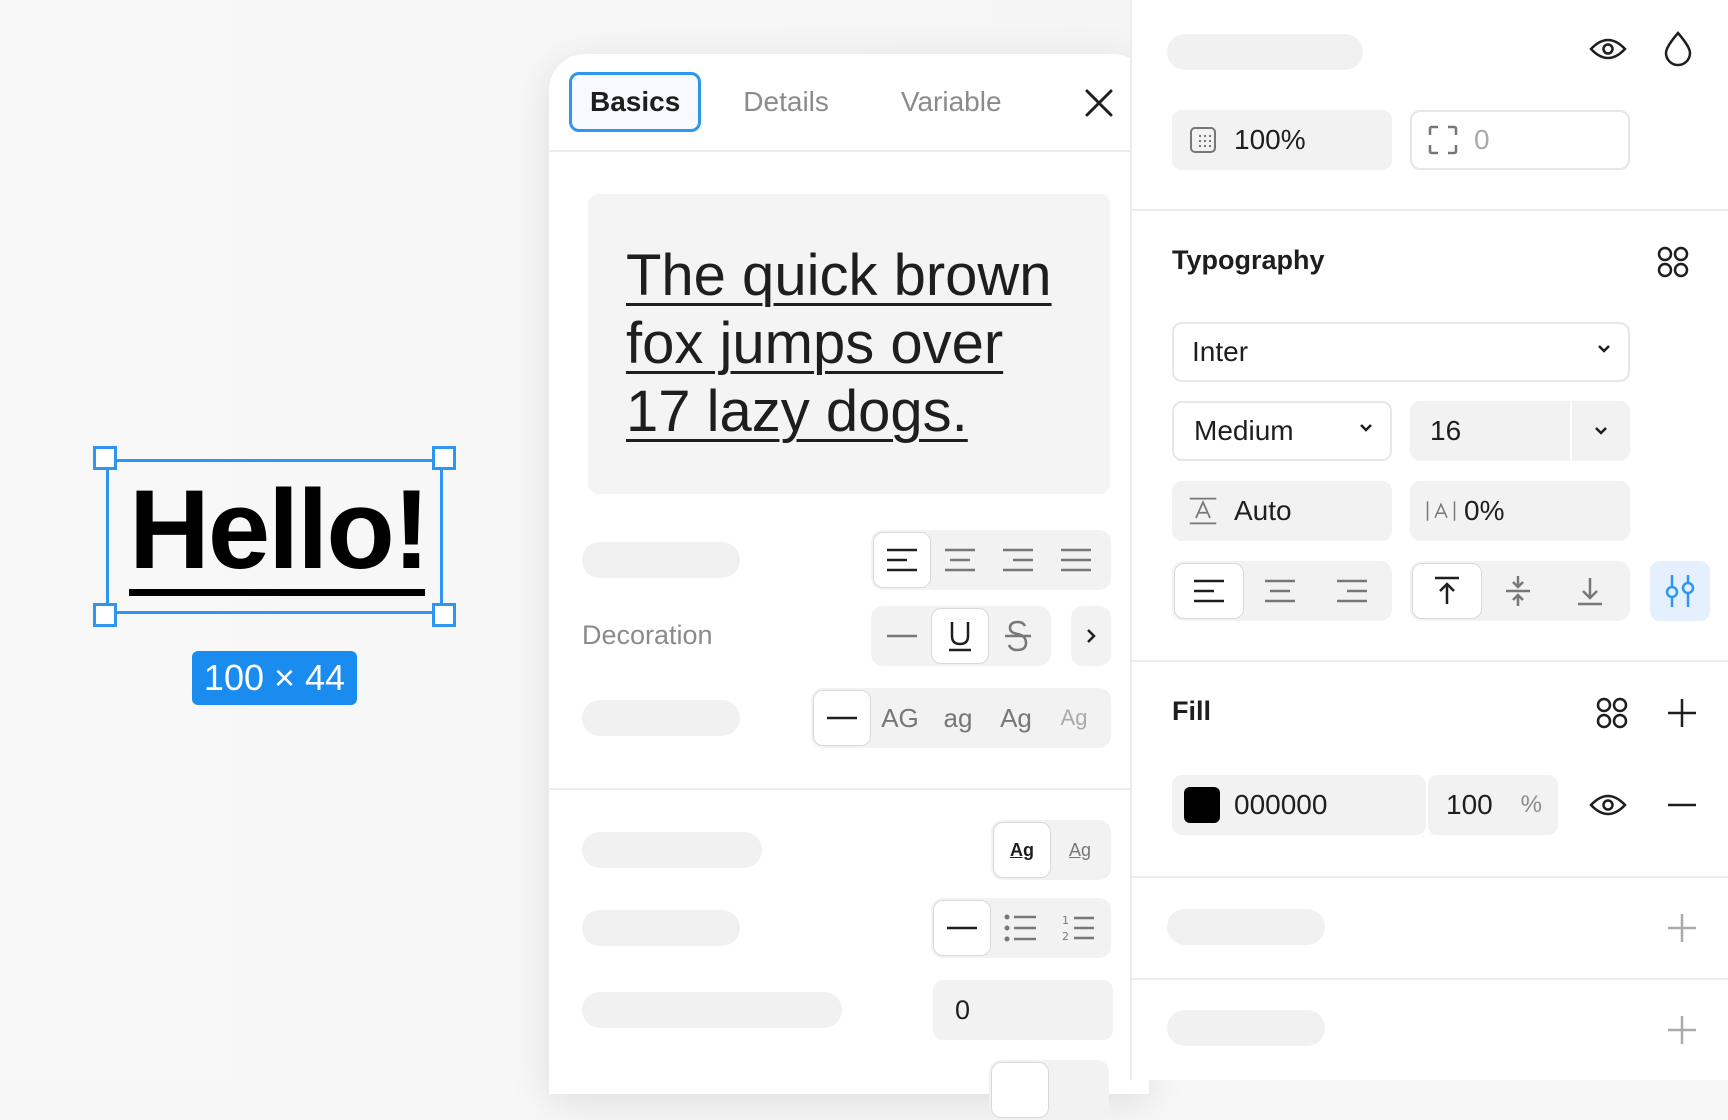 Image resolution: width=1728 pixels, height=1120 pixels. What do you see at coordinates (635, 102) in the screenshot?
I see `tab-basics: Basics` at bounding box center [635, 102].